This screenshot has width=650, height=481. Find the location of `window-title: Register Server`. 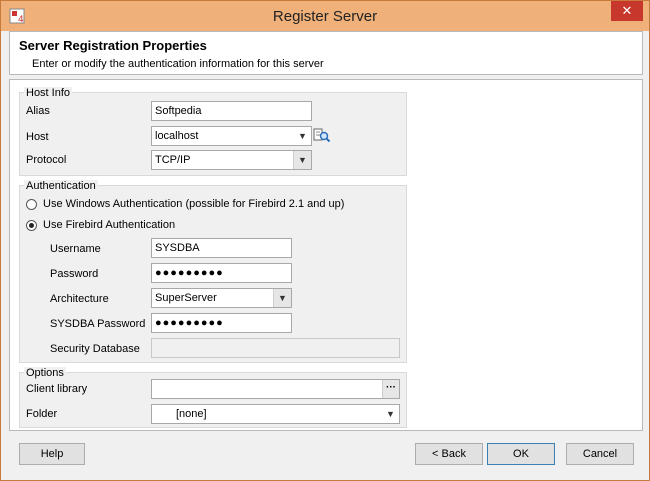

window-title: Register Server is located at coordinates (325, 16).